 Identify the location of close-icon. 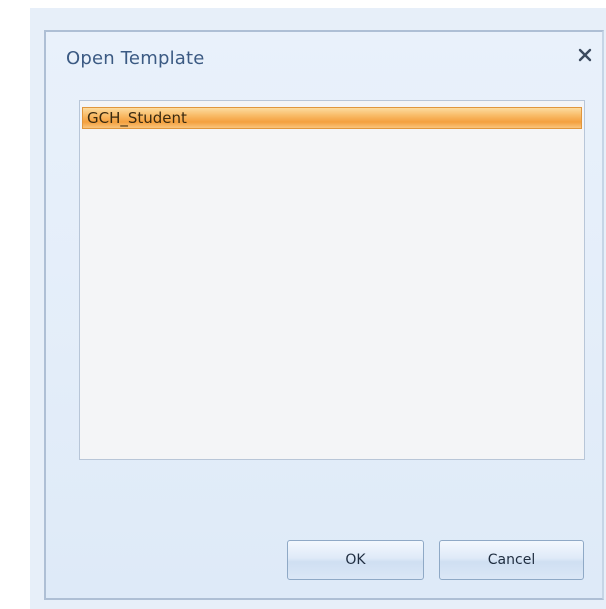
(585, 55).